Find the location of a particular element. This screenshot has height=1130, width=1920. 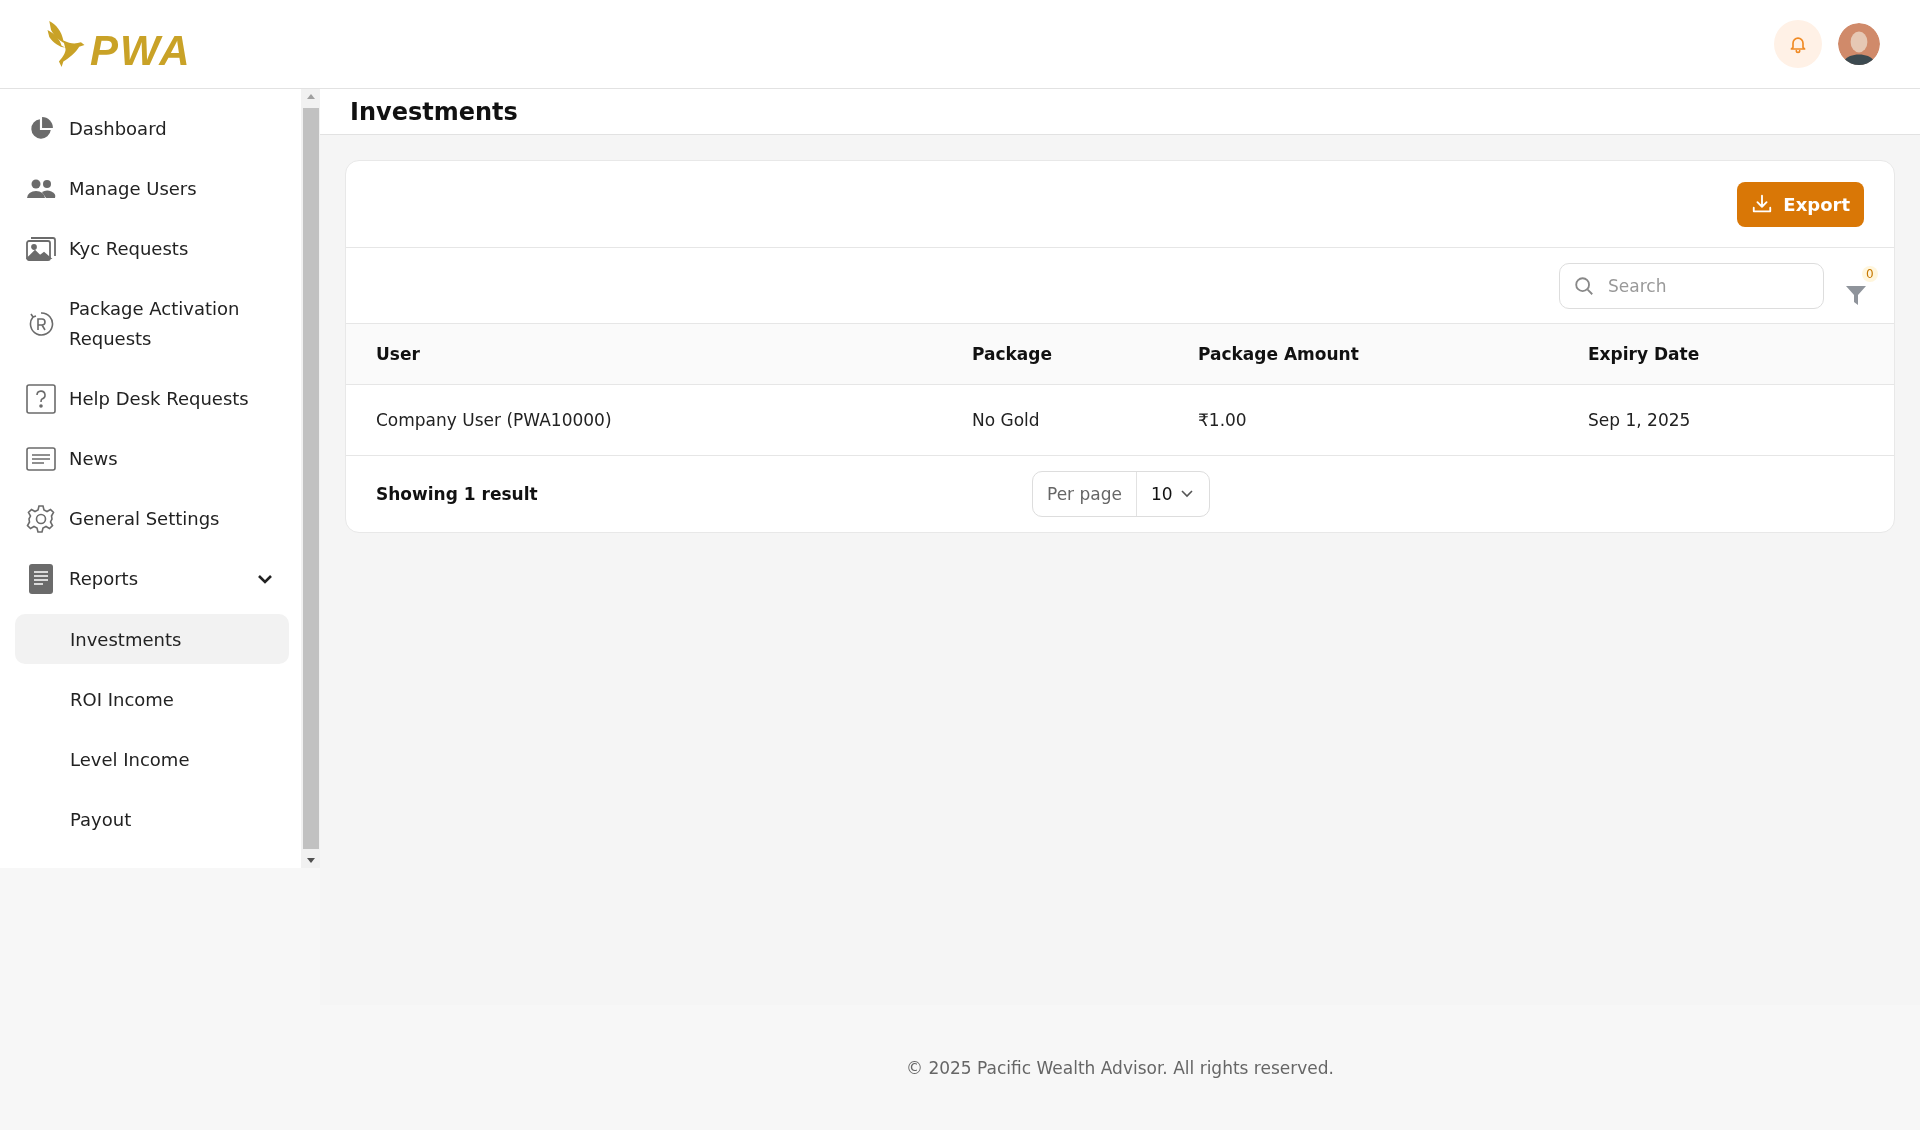

column-header: Package Amount is located at coordinates (1279, 354).